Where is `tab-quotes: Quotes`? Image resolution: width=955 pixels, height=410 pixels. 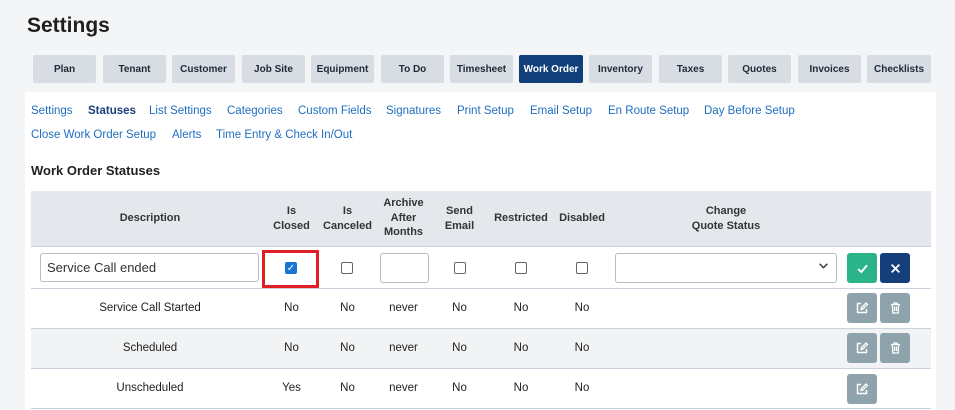 tab-quotes: Quotes is located at coordinates (759, 69).